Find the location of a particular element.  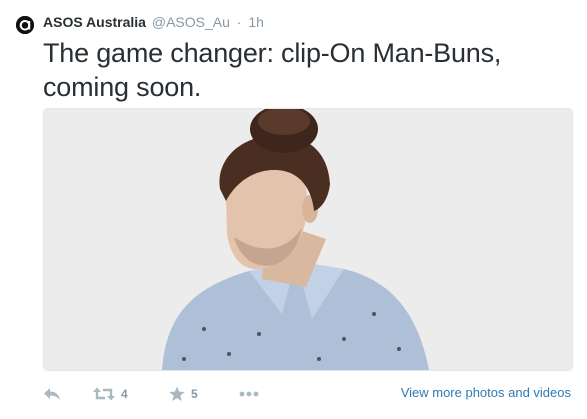

author-name: ASOS Australia is located at coordinates (94, 22).